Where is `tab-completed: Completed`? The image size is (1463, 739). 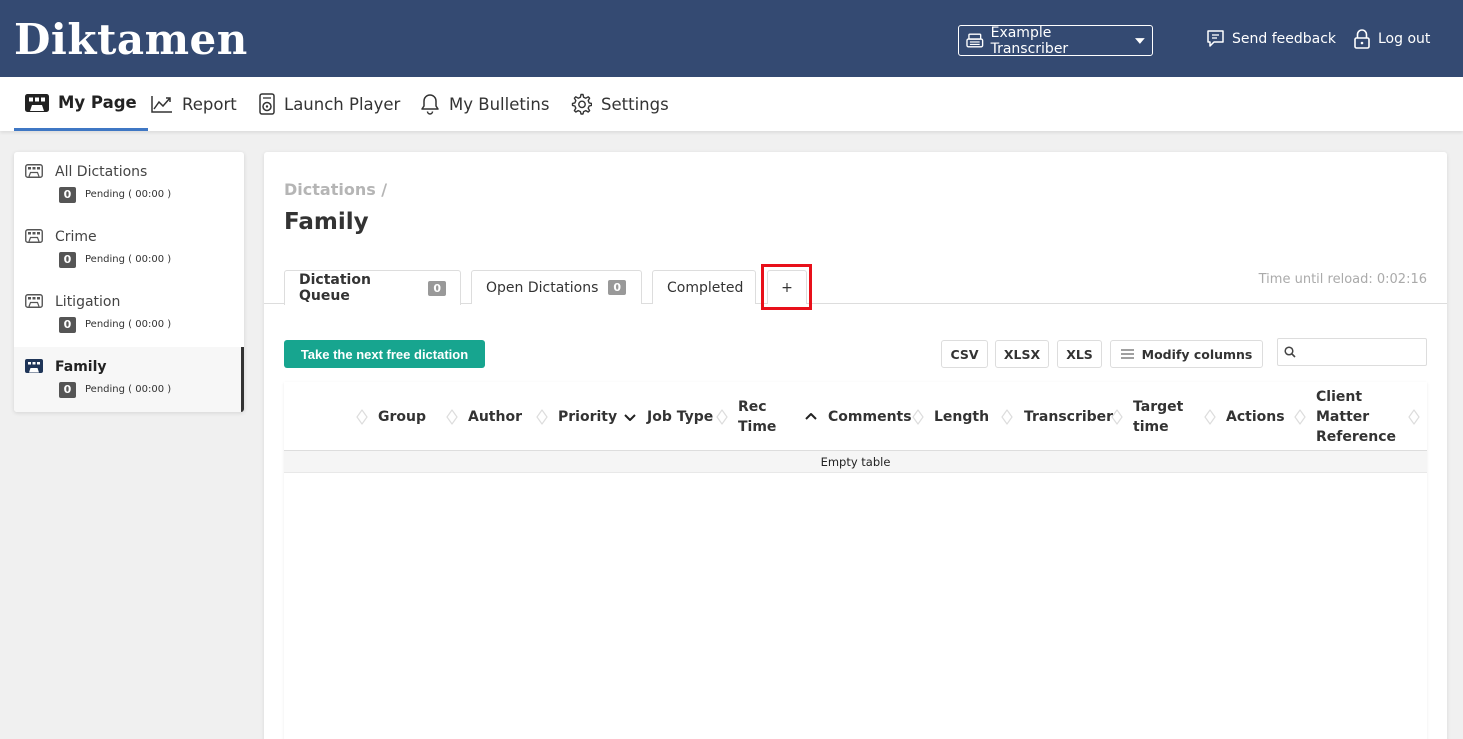
tab-completed: Completed is located at coordinates (704, 287).